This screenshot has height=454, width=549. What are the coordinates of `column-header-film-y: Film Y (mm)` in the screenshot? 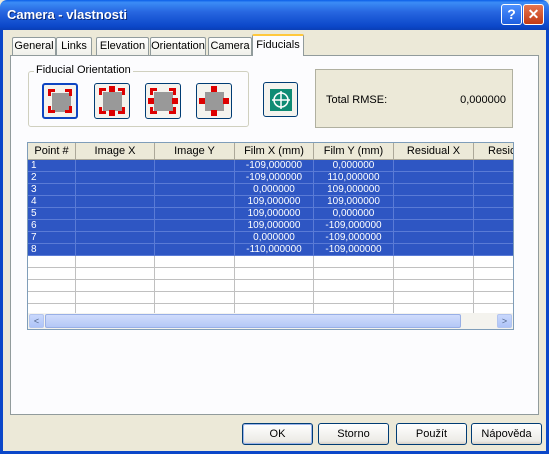 It's located at (354, 151).